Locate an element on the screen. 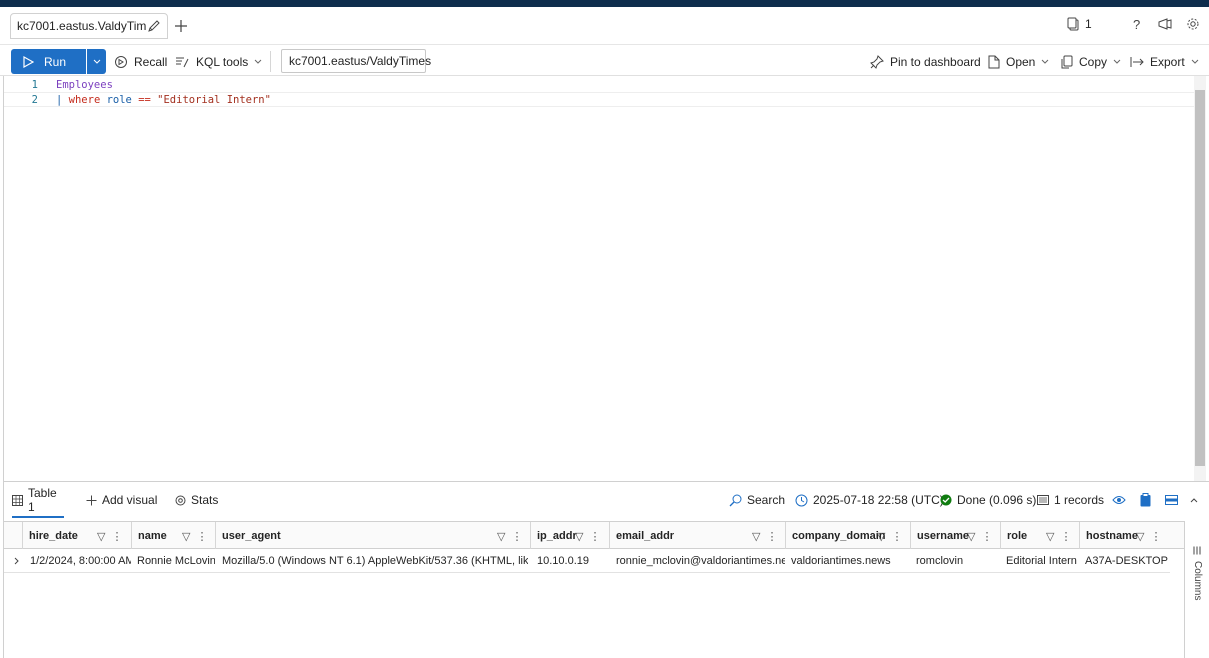 This screenshot has width=1209, height=658. cell-hostname: A37A-DESKTOP is located at coordinates (1125, 561).